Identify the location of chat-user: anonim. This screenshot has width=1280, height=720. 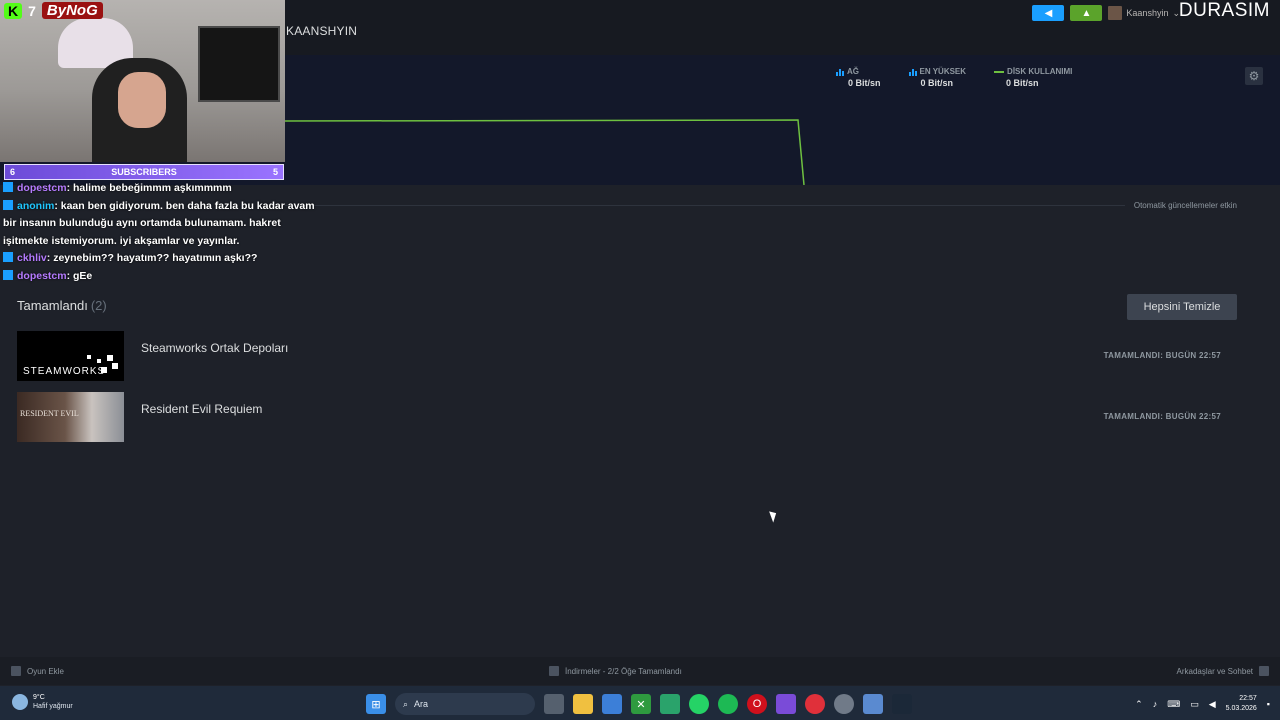
(36, 205).